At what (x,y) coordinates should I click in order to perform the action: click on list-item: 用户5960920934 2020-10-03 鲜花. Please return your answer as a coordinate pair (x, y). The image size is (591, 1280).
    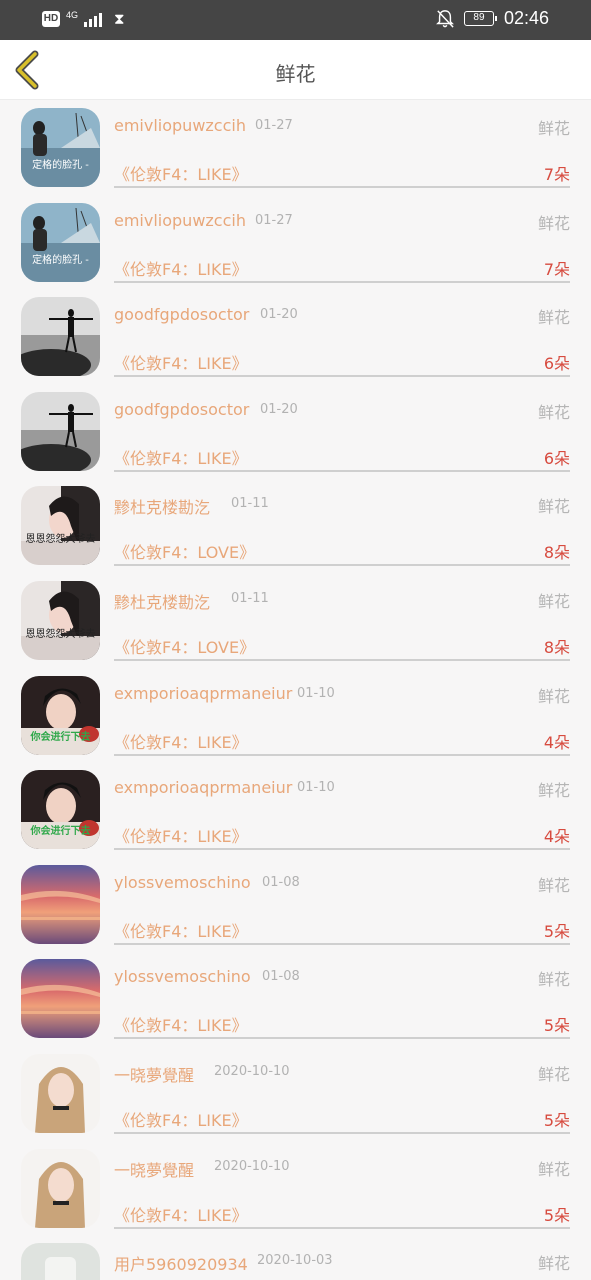
    Looking at the image, I should click on (295, 1257).